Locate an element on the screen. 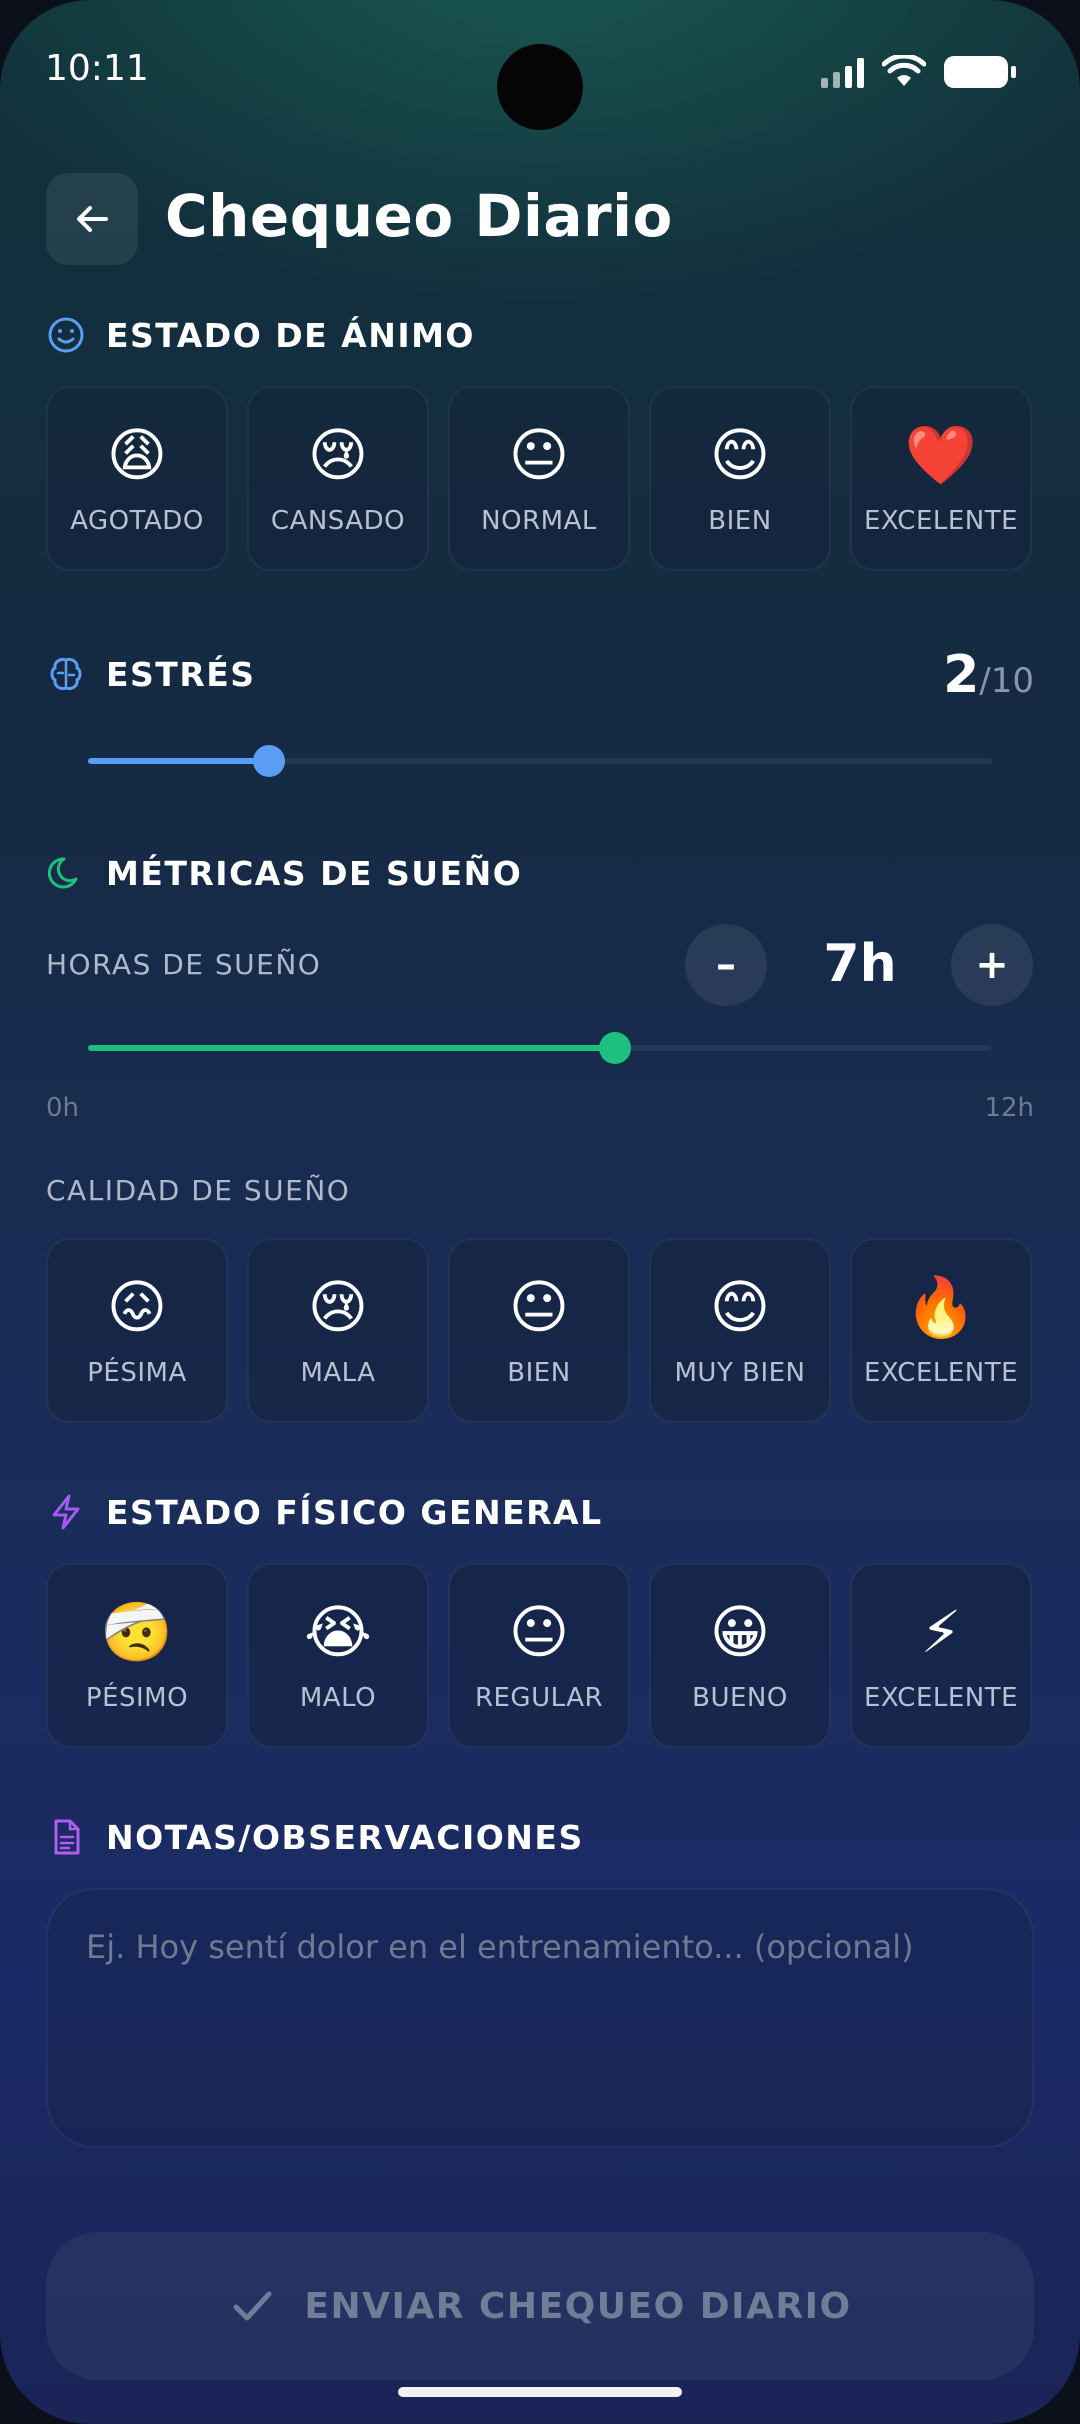 The height and width of the screenshot is (2424, 1080). mood-option-label: AGOTADO is located at coordinates (137, 520).